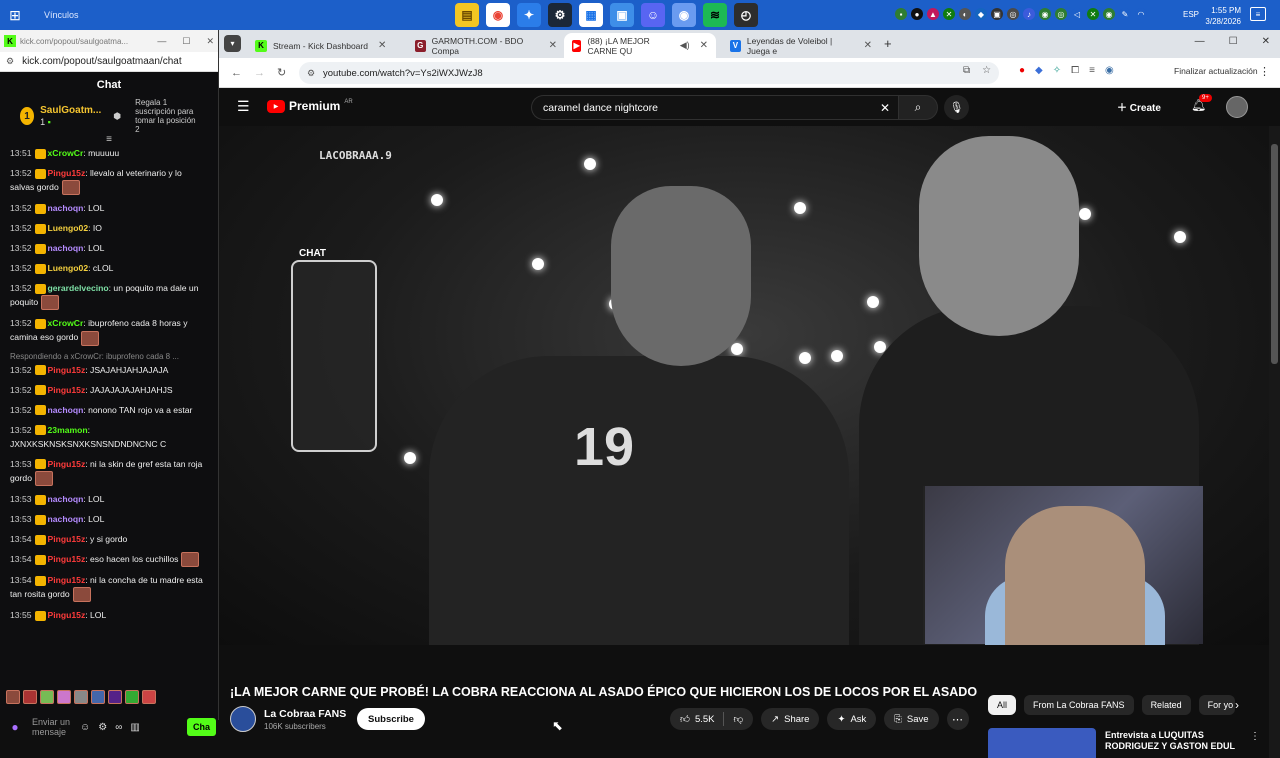 The width and height of the screenshot is (1280, 758). I want to click on cast-icon: ⧉, so click(966, 70).